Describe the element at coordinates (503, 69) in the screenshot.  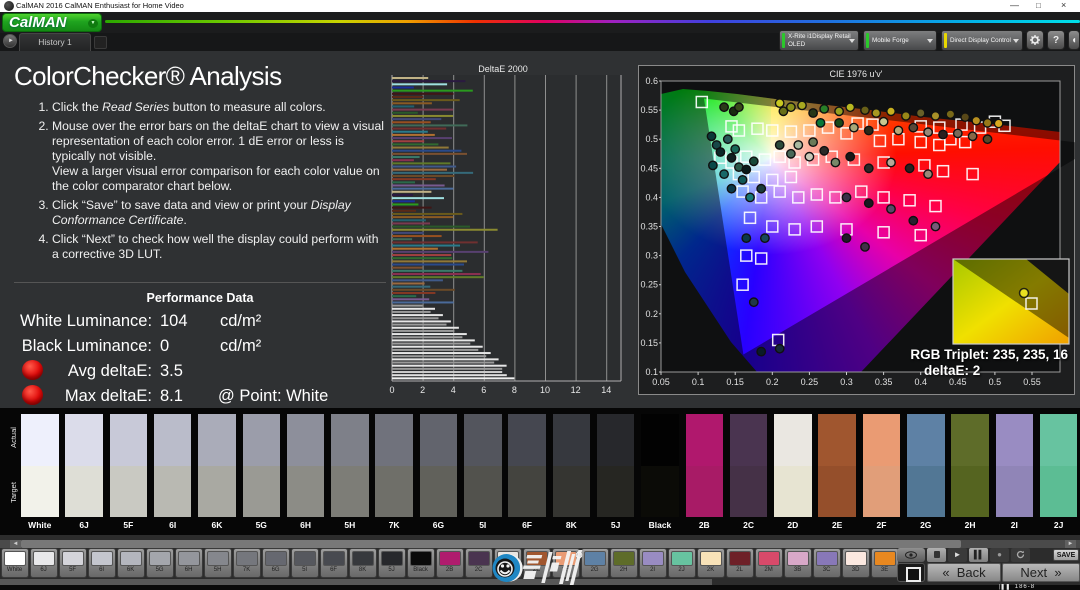
I see `svg-text: DeltaE 2000` at that location.